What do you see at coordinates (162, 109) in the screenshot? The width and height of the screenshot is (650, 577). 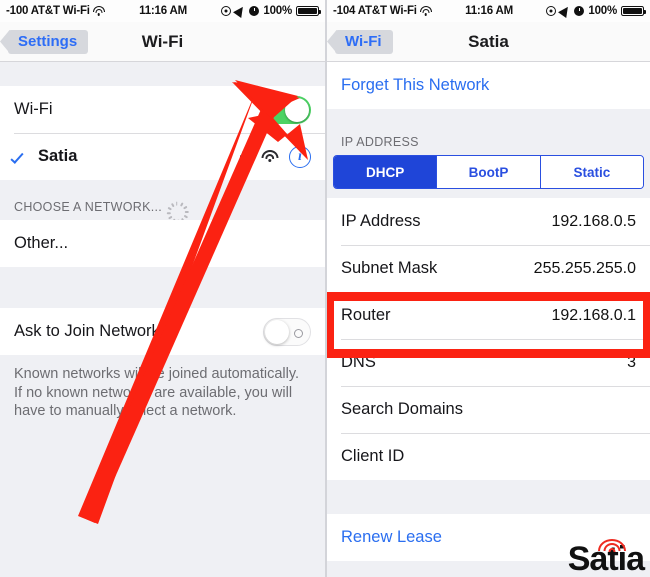 I see `row-wifi-toggle: Wi-Fi` at bounding box center [162, 109].